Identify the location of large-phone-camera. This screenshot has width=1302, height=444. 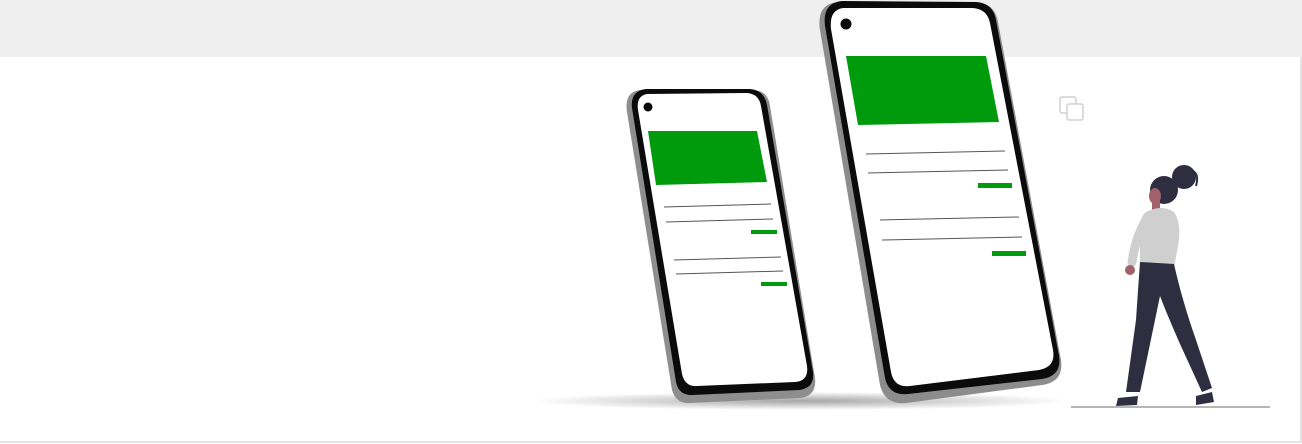
(846, 24).